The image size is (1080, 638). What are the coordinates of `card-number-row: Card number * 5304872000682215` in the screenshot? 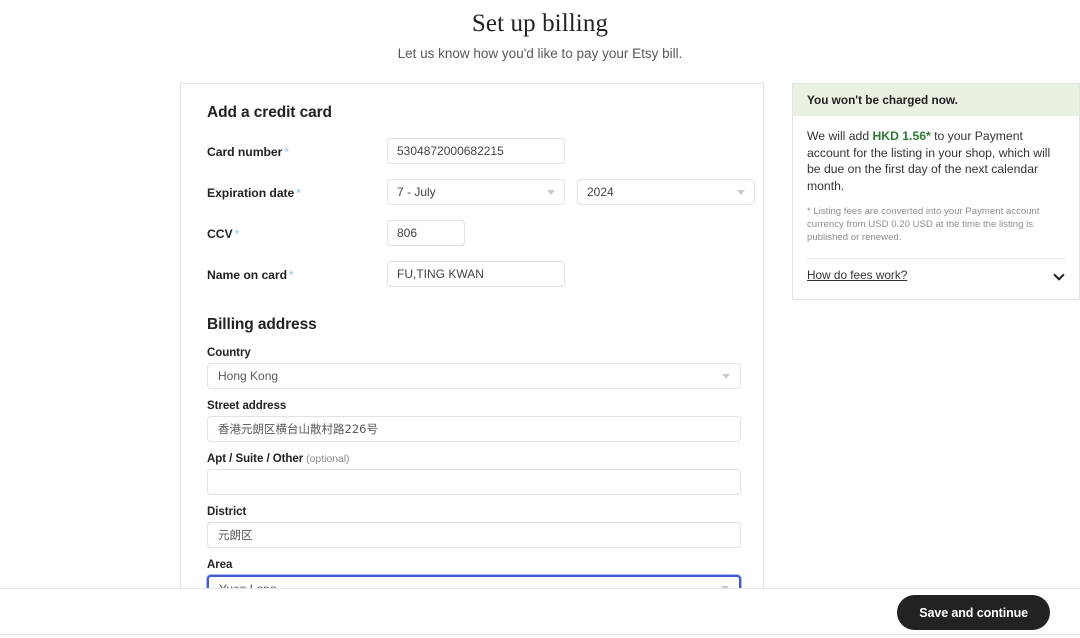 It's located at (473, 152).